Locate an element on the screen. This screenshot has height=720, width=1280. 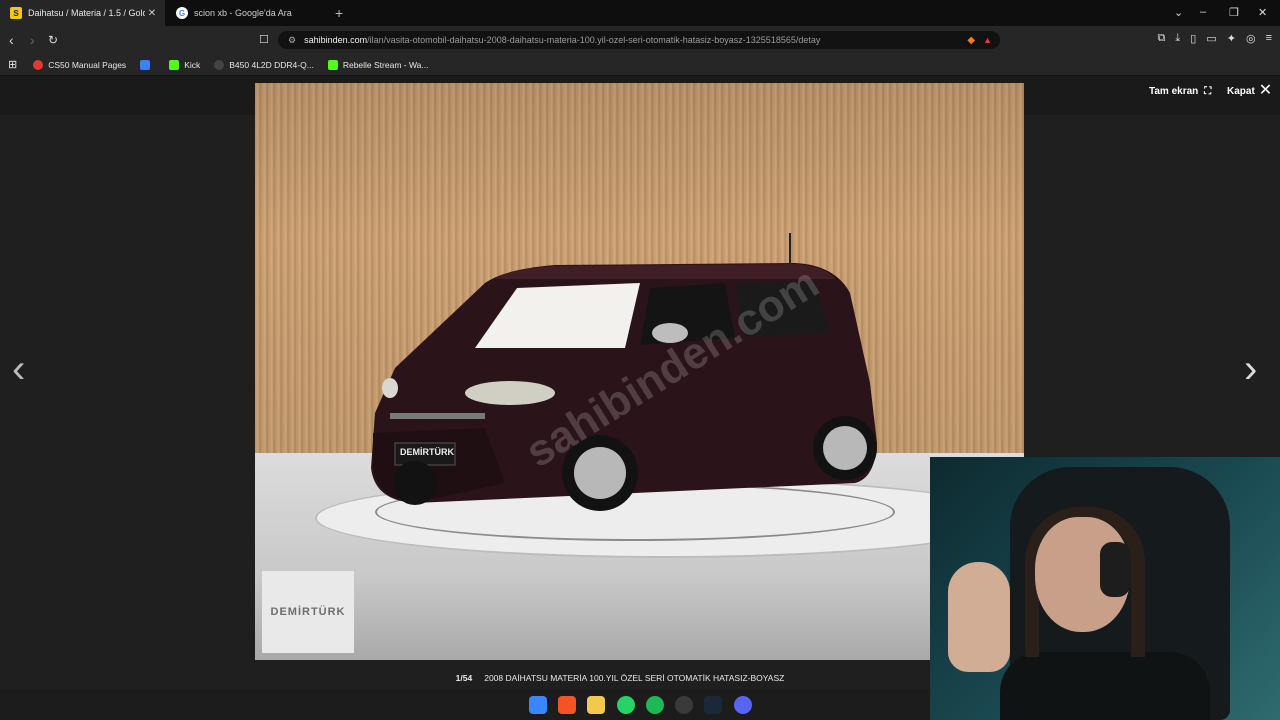
previous-photo-arrow-icon: ‹ is located at coordinates (18, 369).